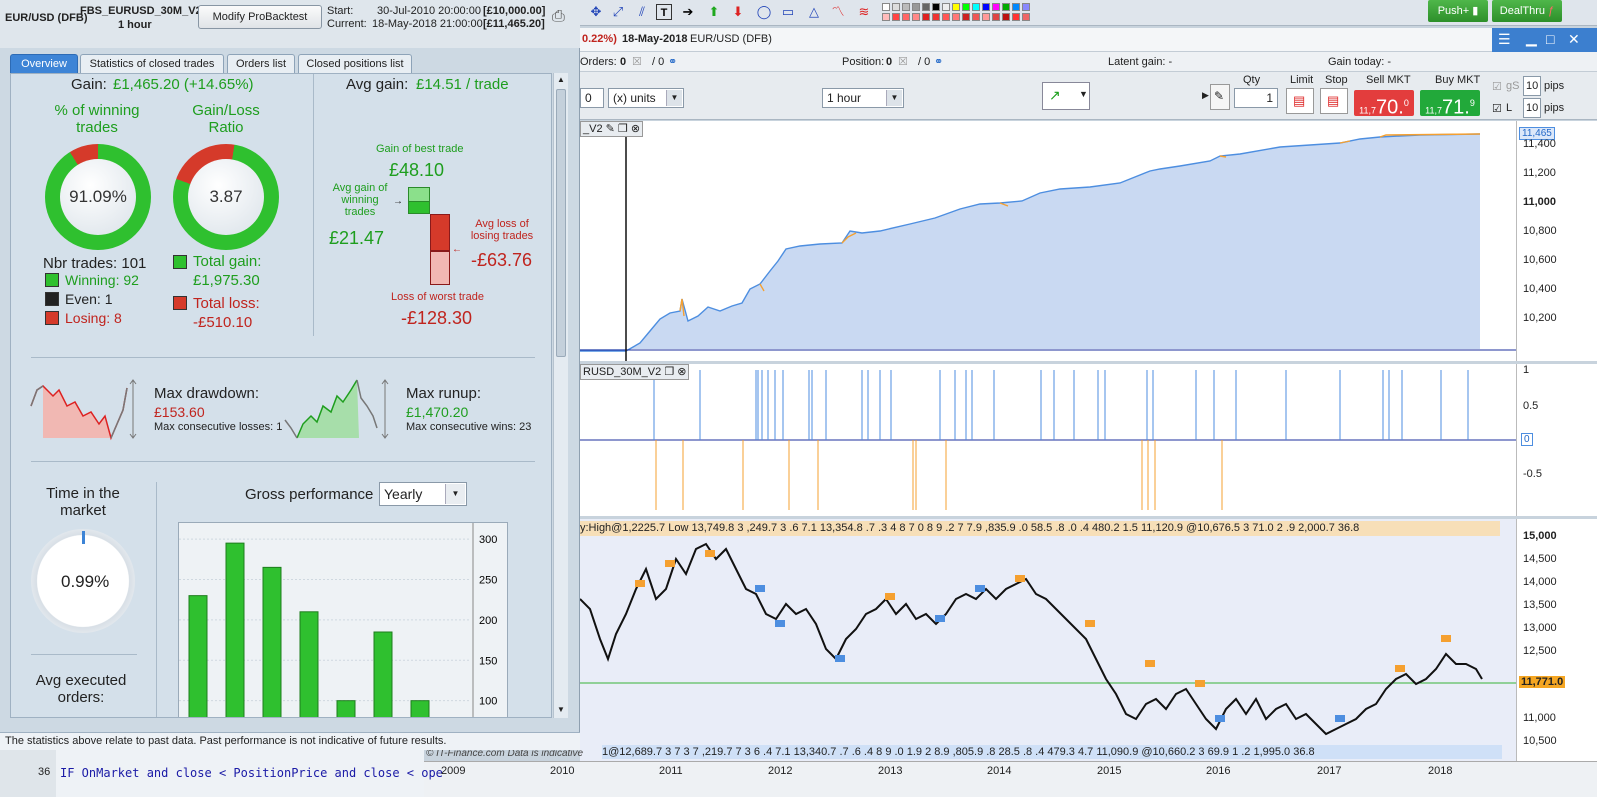  What do you see at coordinates (642, 12) in the screenshot?
I see `channel-icon: ⫽` at bounding box center [642, 12].